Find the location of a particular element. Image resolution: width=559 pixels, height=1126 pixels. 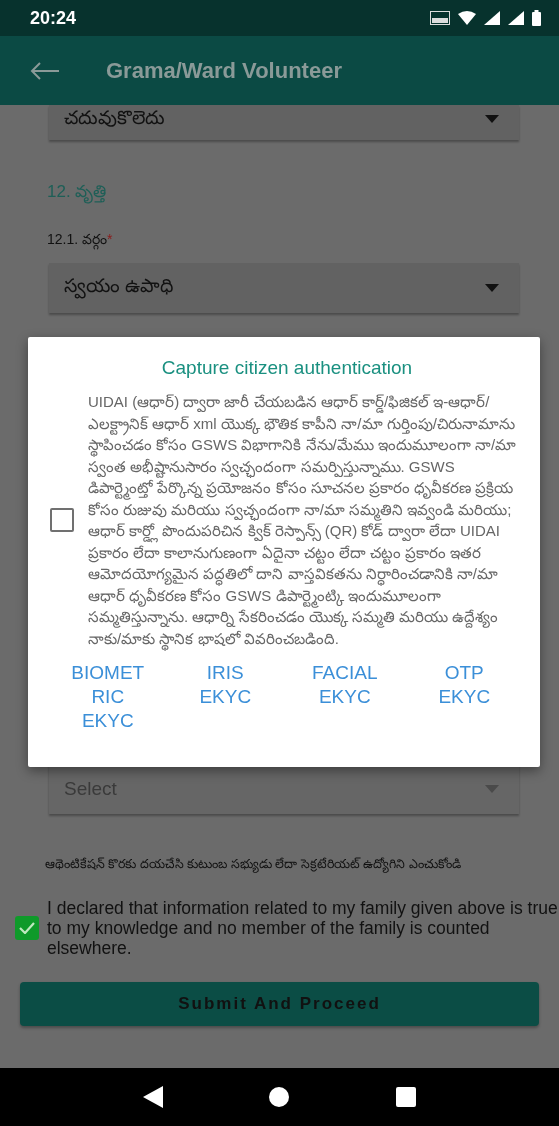

recents-icon is located at coordinates (405, 1097).